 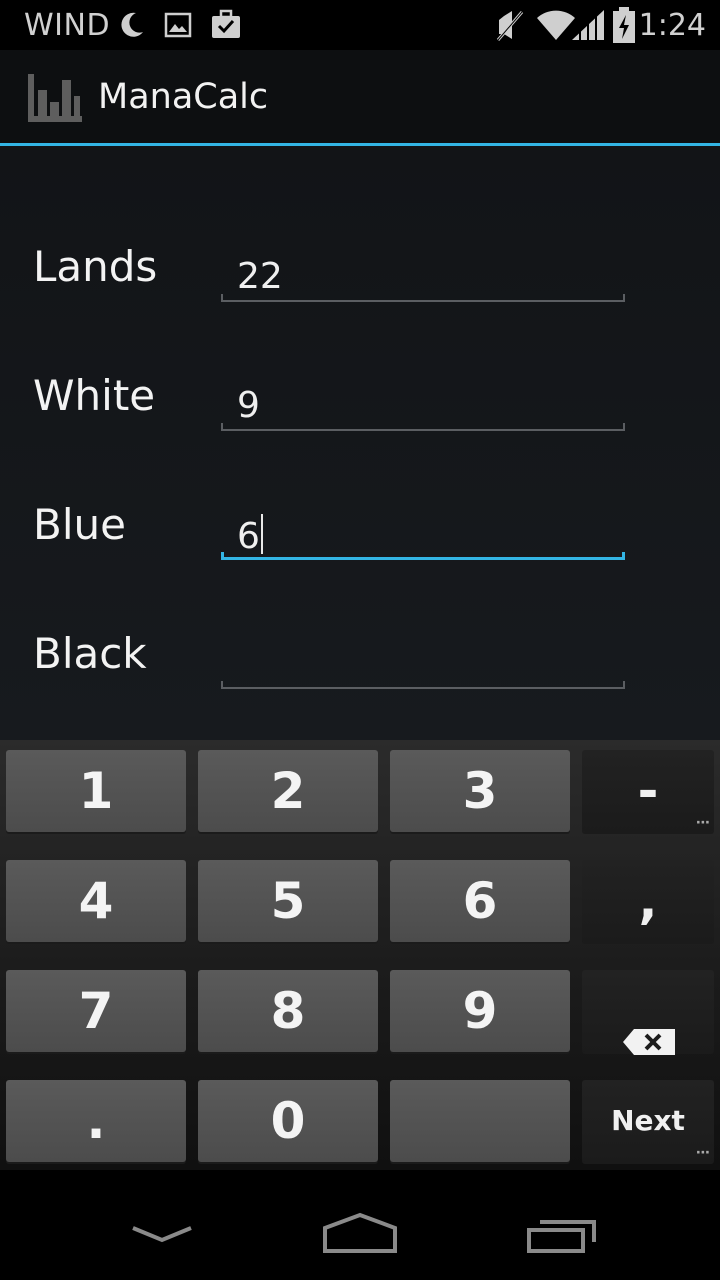 What do you see at coordinates (423, 270) in the screenshot?
I see `lands-input: 22` at bounding box center [423, 270].